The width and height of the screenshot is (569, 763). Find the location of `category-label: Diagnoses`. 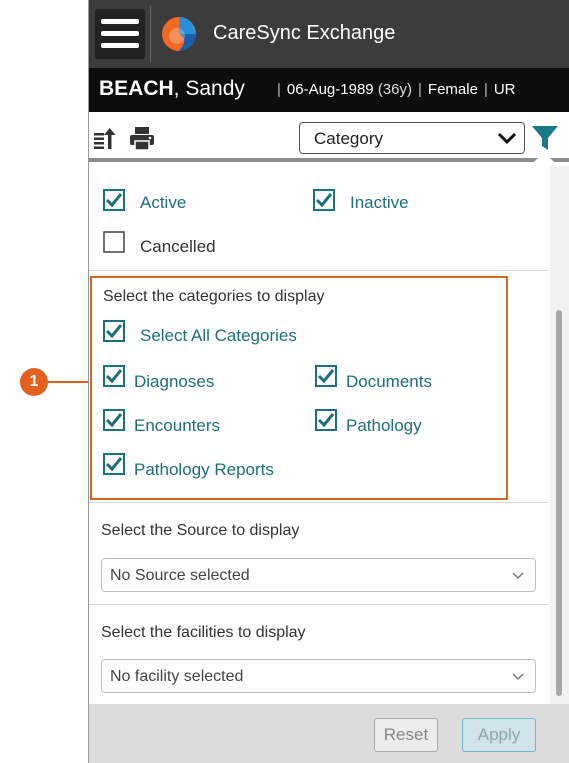

category-label: Diagnoses is located at coordinates (174, 381).